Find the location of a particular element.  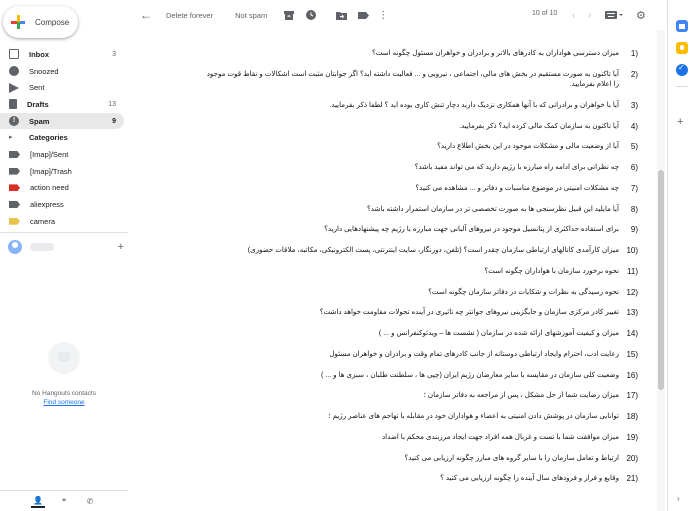

nav-item-imap-sent: [Imap]/Sent is located at coordinates (62, 154).